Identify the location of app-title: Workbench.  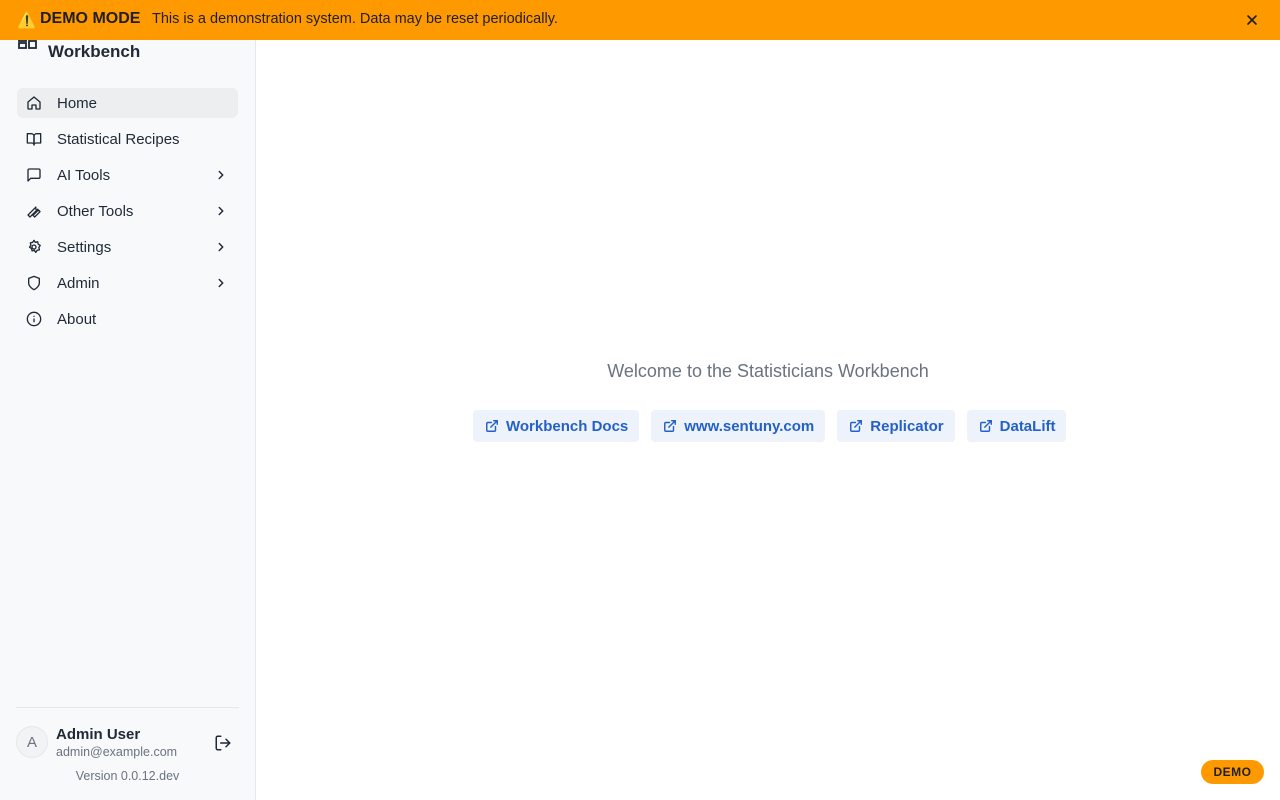
(94, 51).